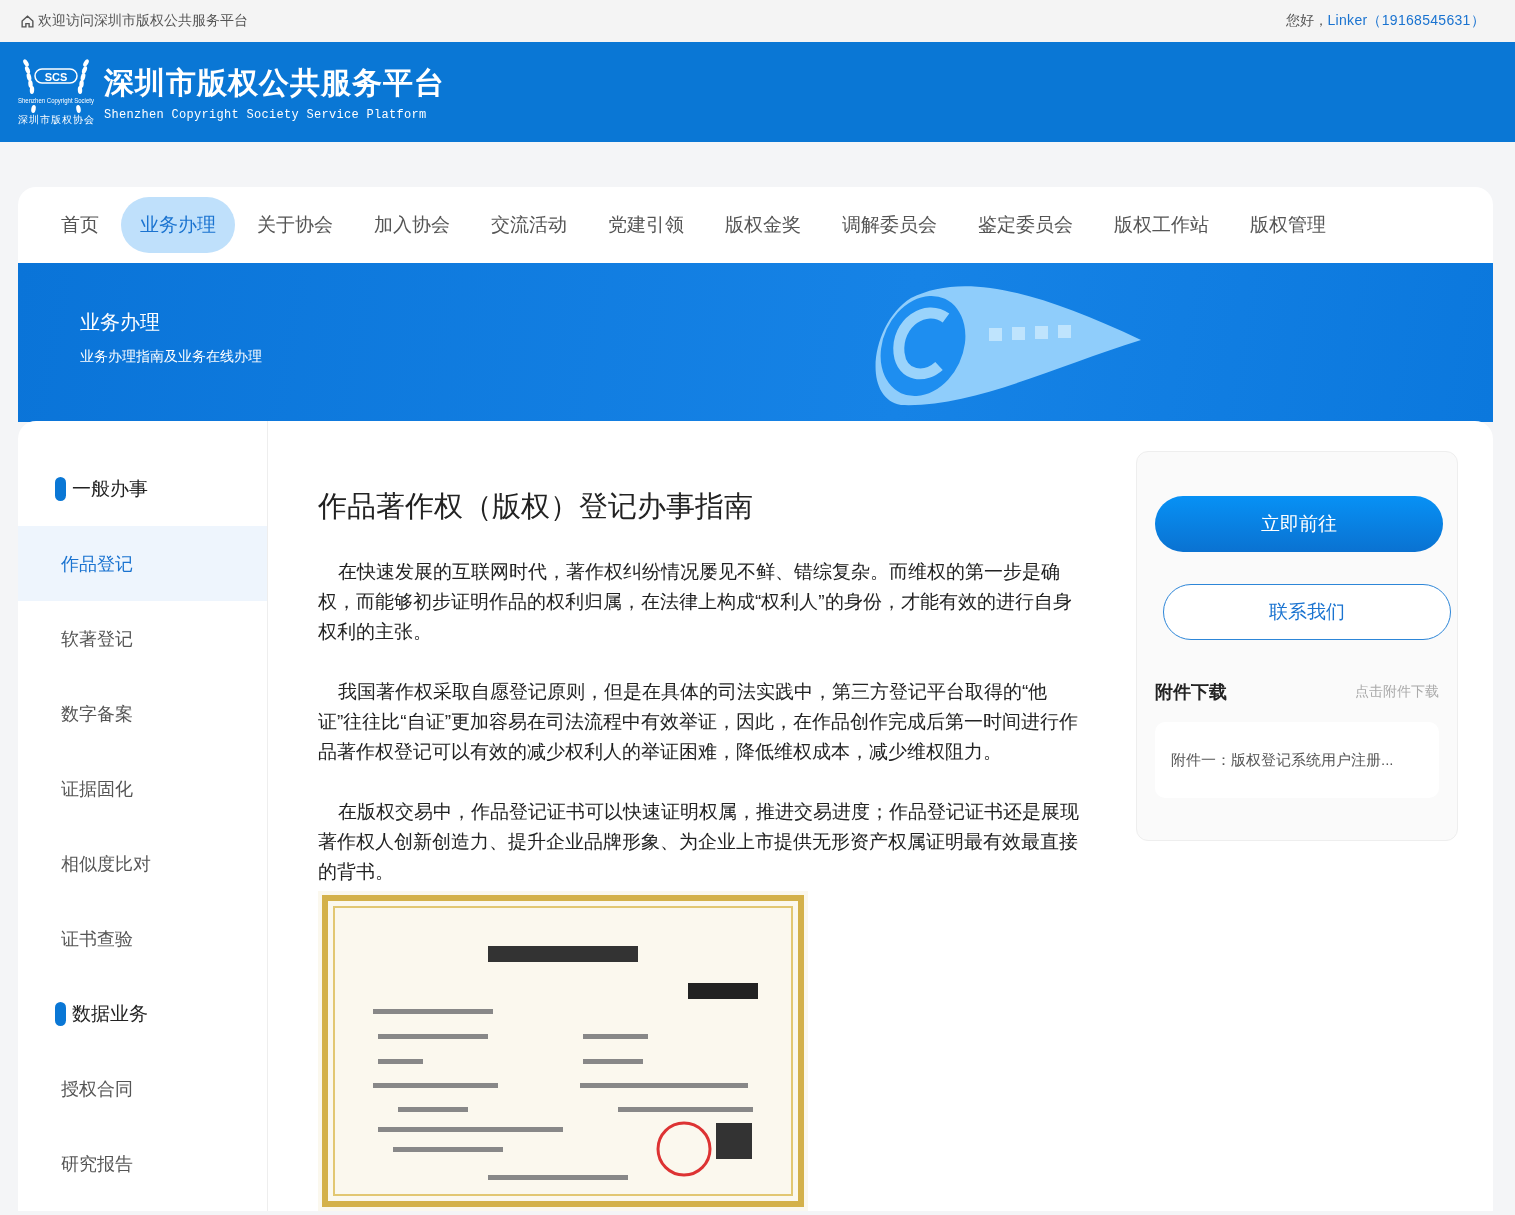  I want to click on nav-tab: 交流活动, so click(529, 225).